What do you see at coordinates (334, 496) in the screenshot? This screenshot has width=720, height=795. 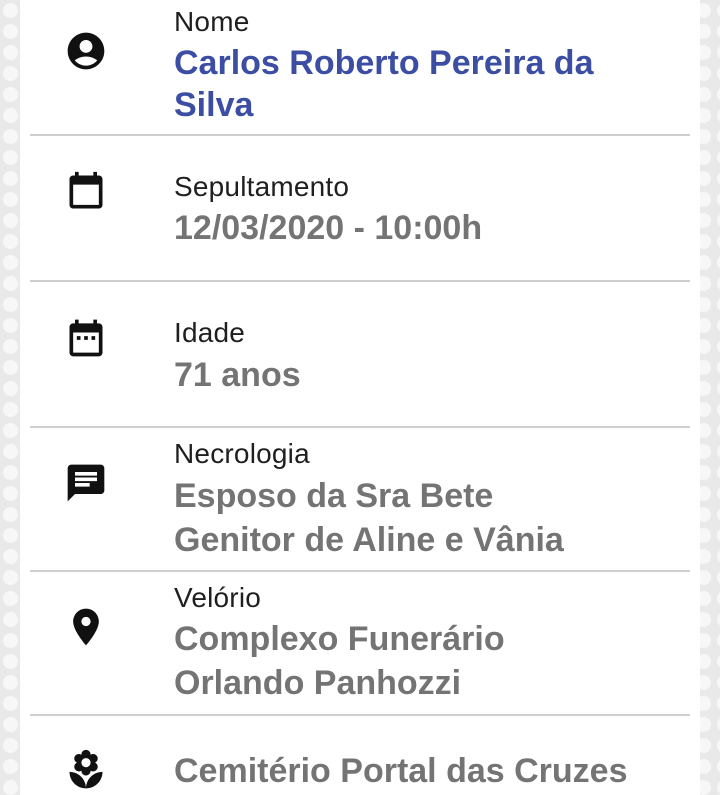 I see `value-necrologia-line1: Esposo da Sra Bete` at bounding box center [334, 496].